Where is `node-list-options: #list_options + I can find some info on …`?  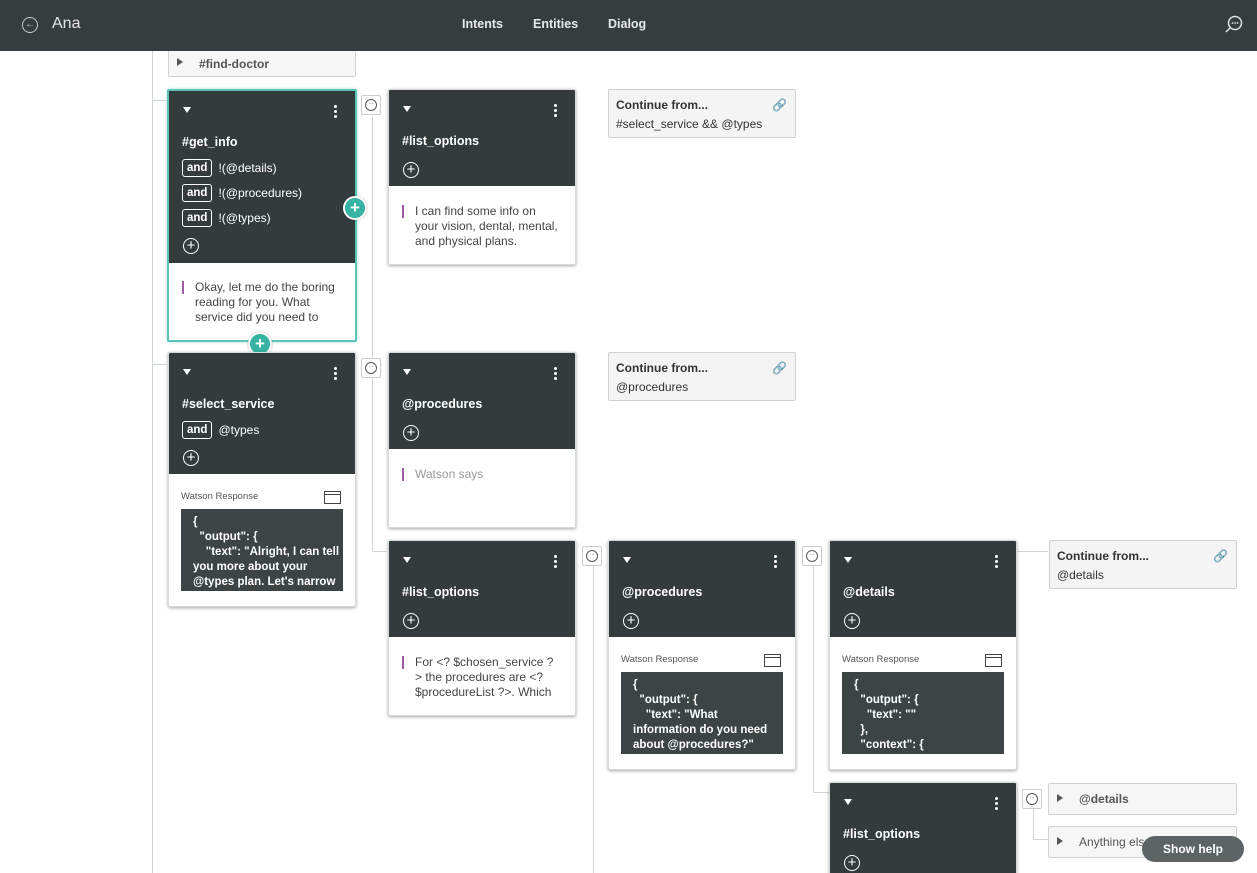 node-list-options: #list_options + I can find some info on … is located at coordinates (482, 177).